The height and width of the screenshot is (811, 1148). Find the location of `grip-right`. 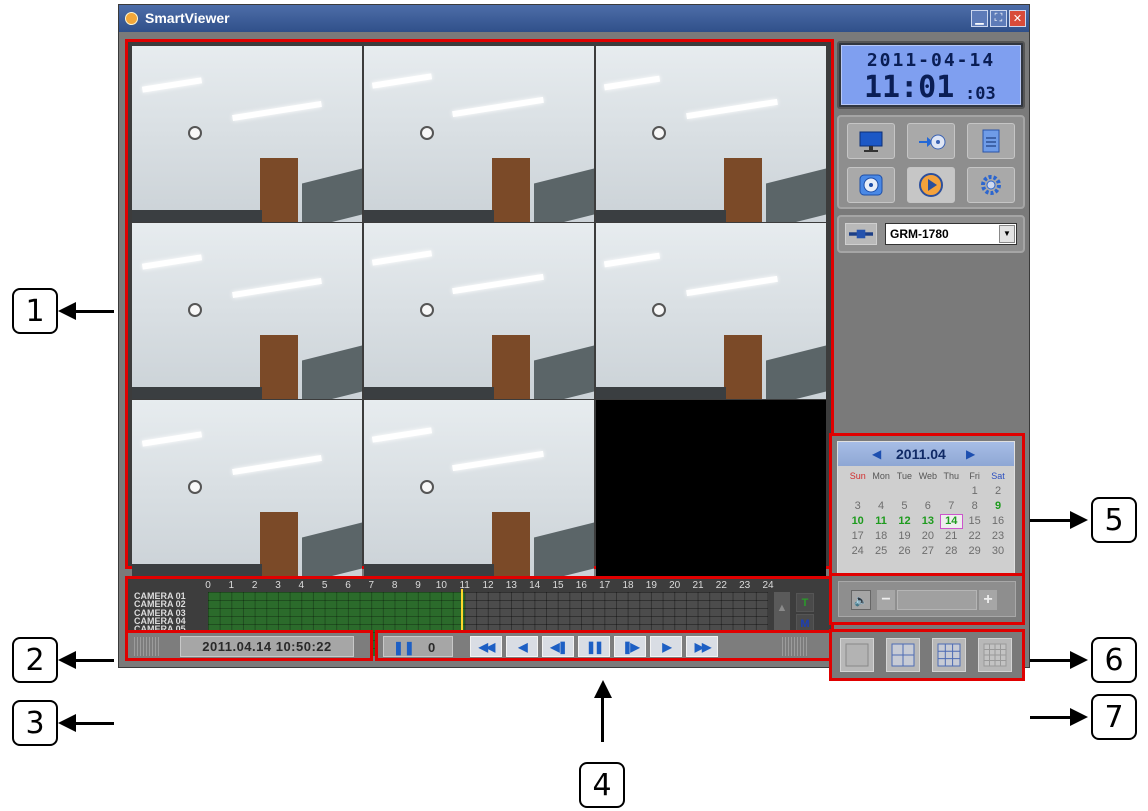

grip-right is located at coordinates (795, 646).